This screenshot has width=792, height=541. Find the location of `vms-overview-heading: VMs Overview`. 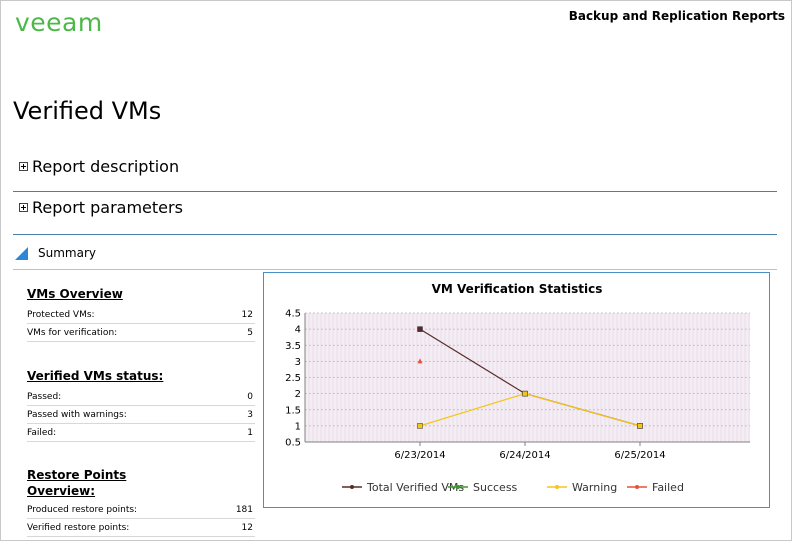

vms-overview-heading: VMs Overview is located at coordinates (75, 294).